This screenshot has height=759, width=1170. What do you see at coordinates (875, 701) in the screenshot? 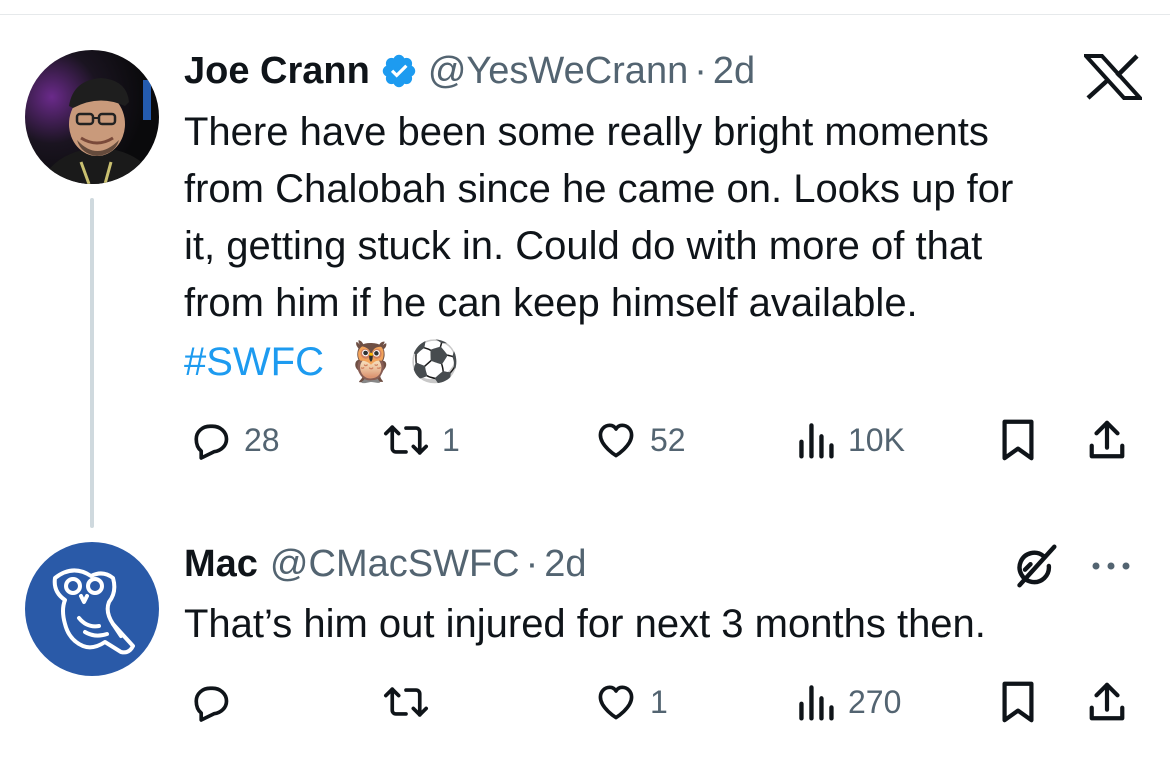
I see `view-count: 270` at bounding box center [875, 701].